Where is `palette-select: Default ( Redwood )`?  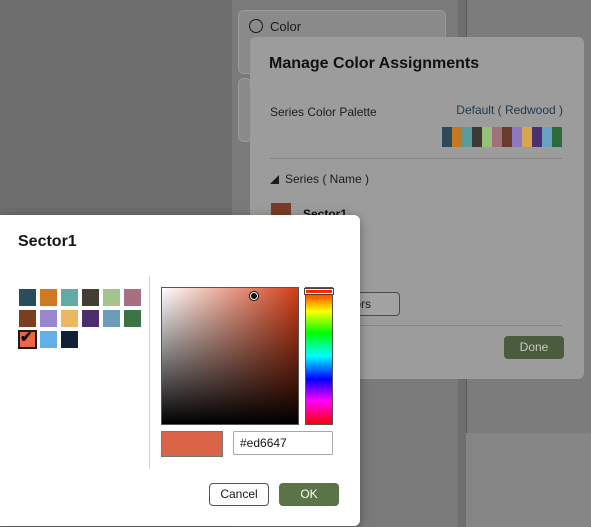 palette-select: Default ( Redwood ) is located at coordinates (509, 110).